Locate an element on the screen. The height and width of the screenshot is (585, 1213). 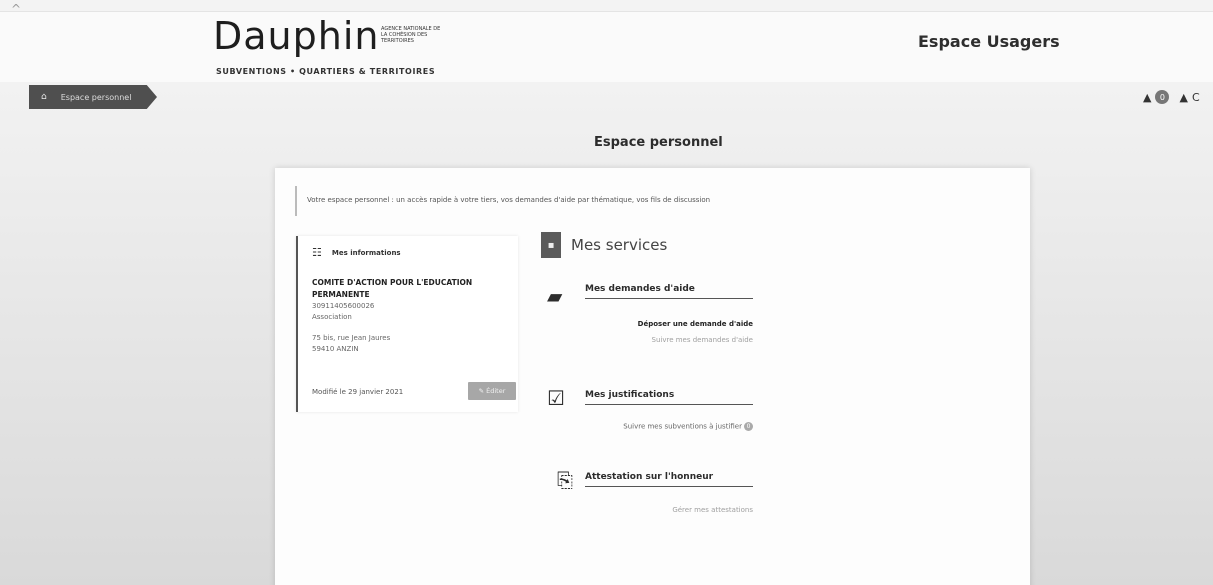
bell-icon: ▲ is located at coordinates (1147, 97).